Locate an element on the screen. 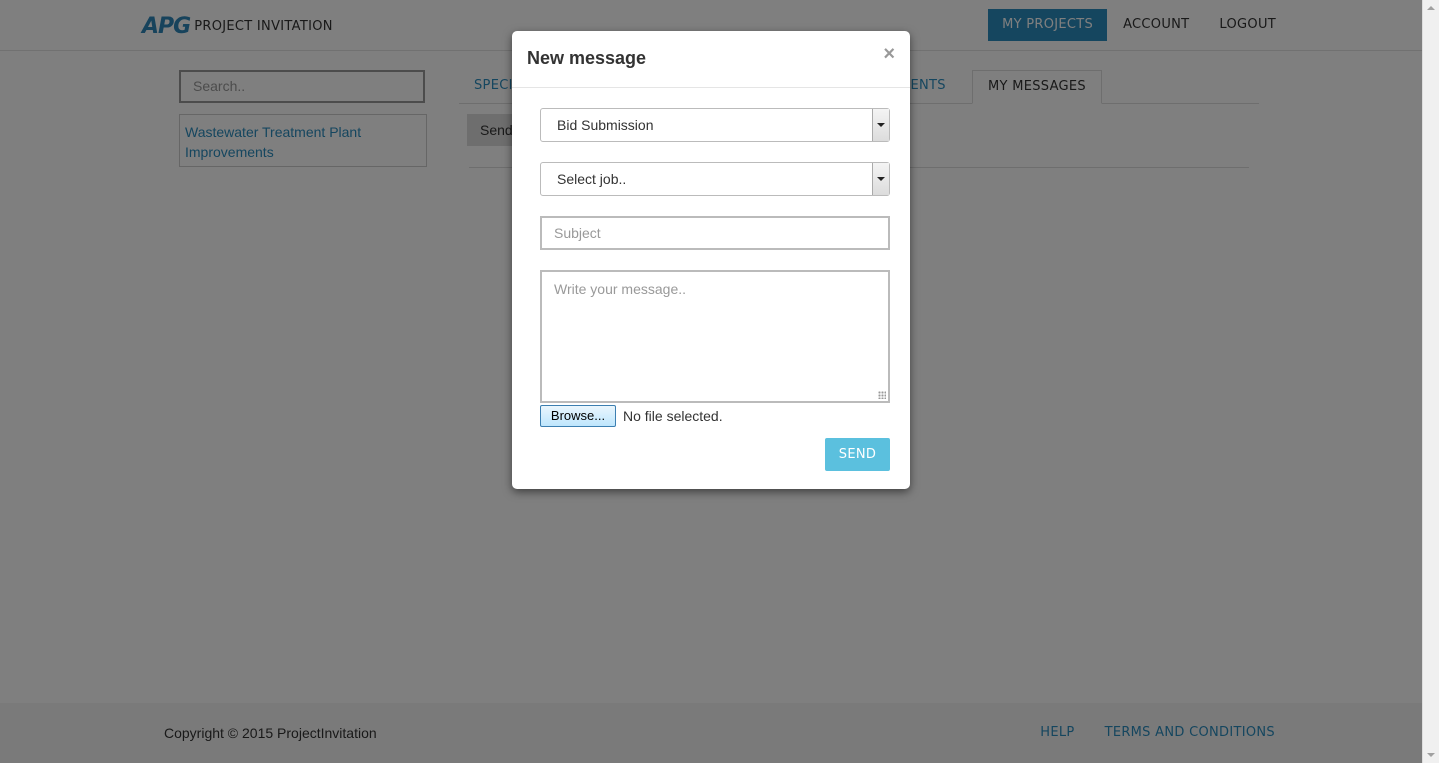 The image size is (1439, 763). close-icon: × is located at coordinates (889, 54).